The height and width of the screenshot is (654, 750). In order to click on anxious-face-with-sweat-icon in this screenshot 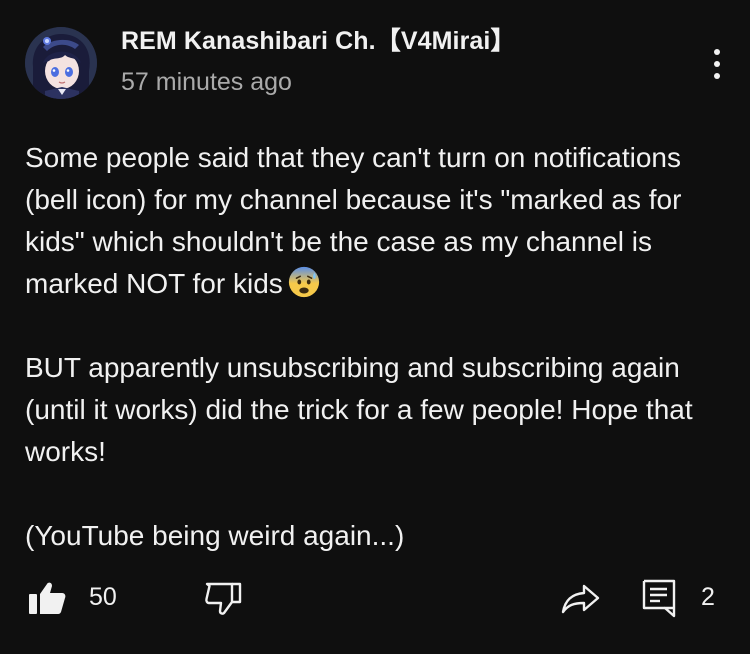, I will do `click(303, 282)`.